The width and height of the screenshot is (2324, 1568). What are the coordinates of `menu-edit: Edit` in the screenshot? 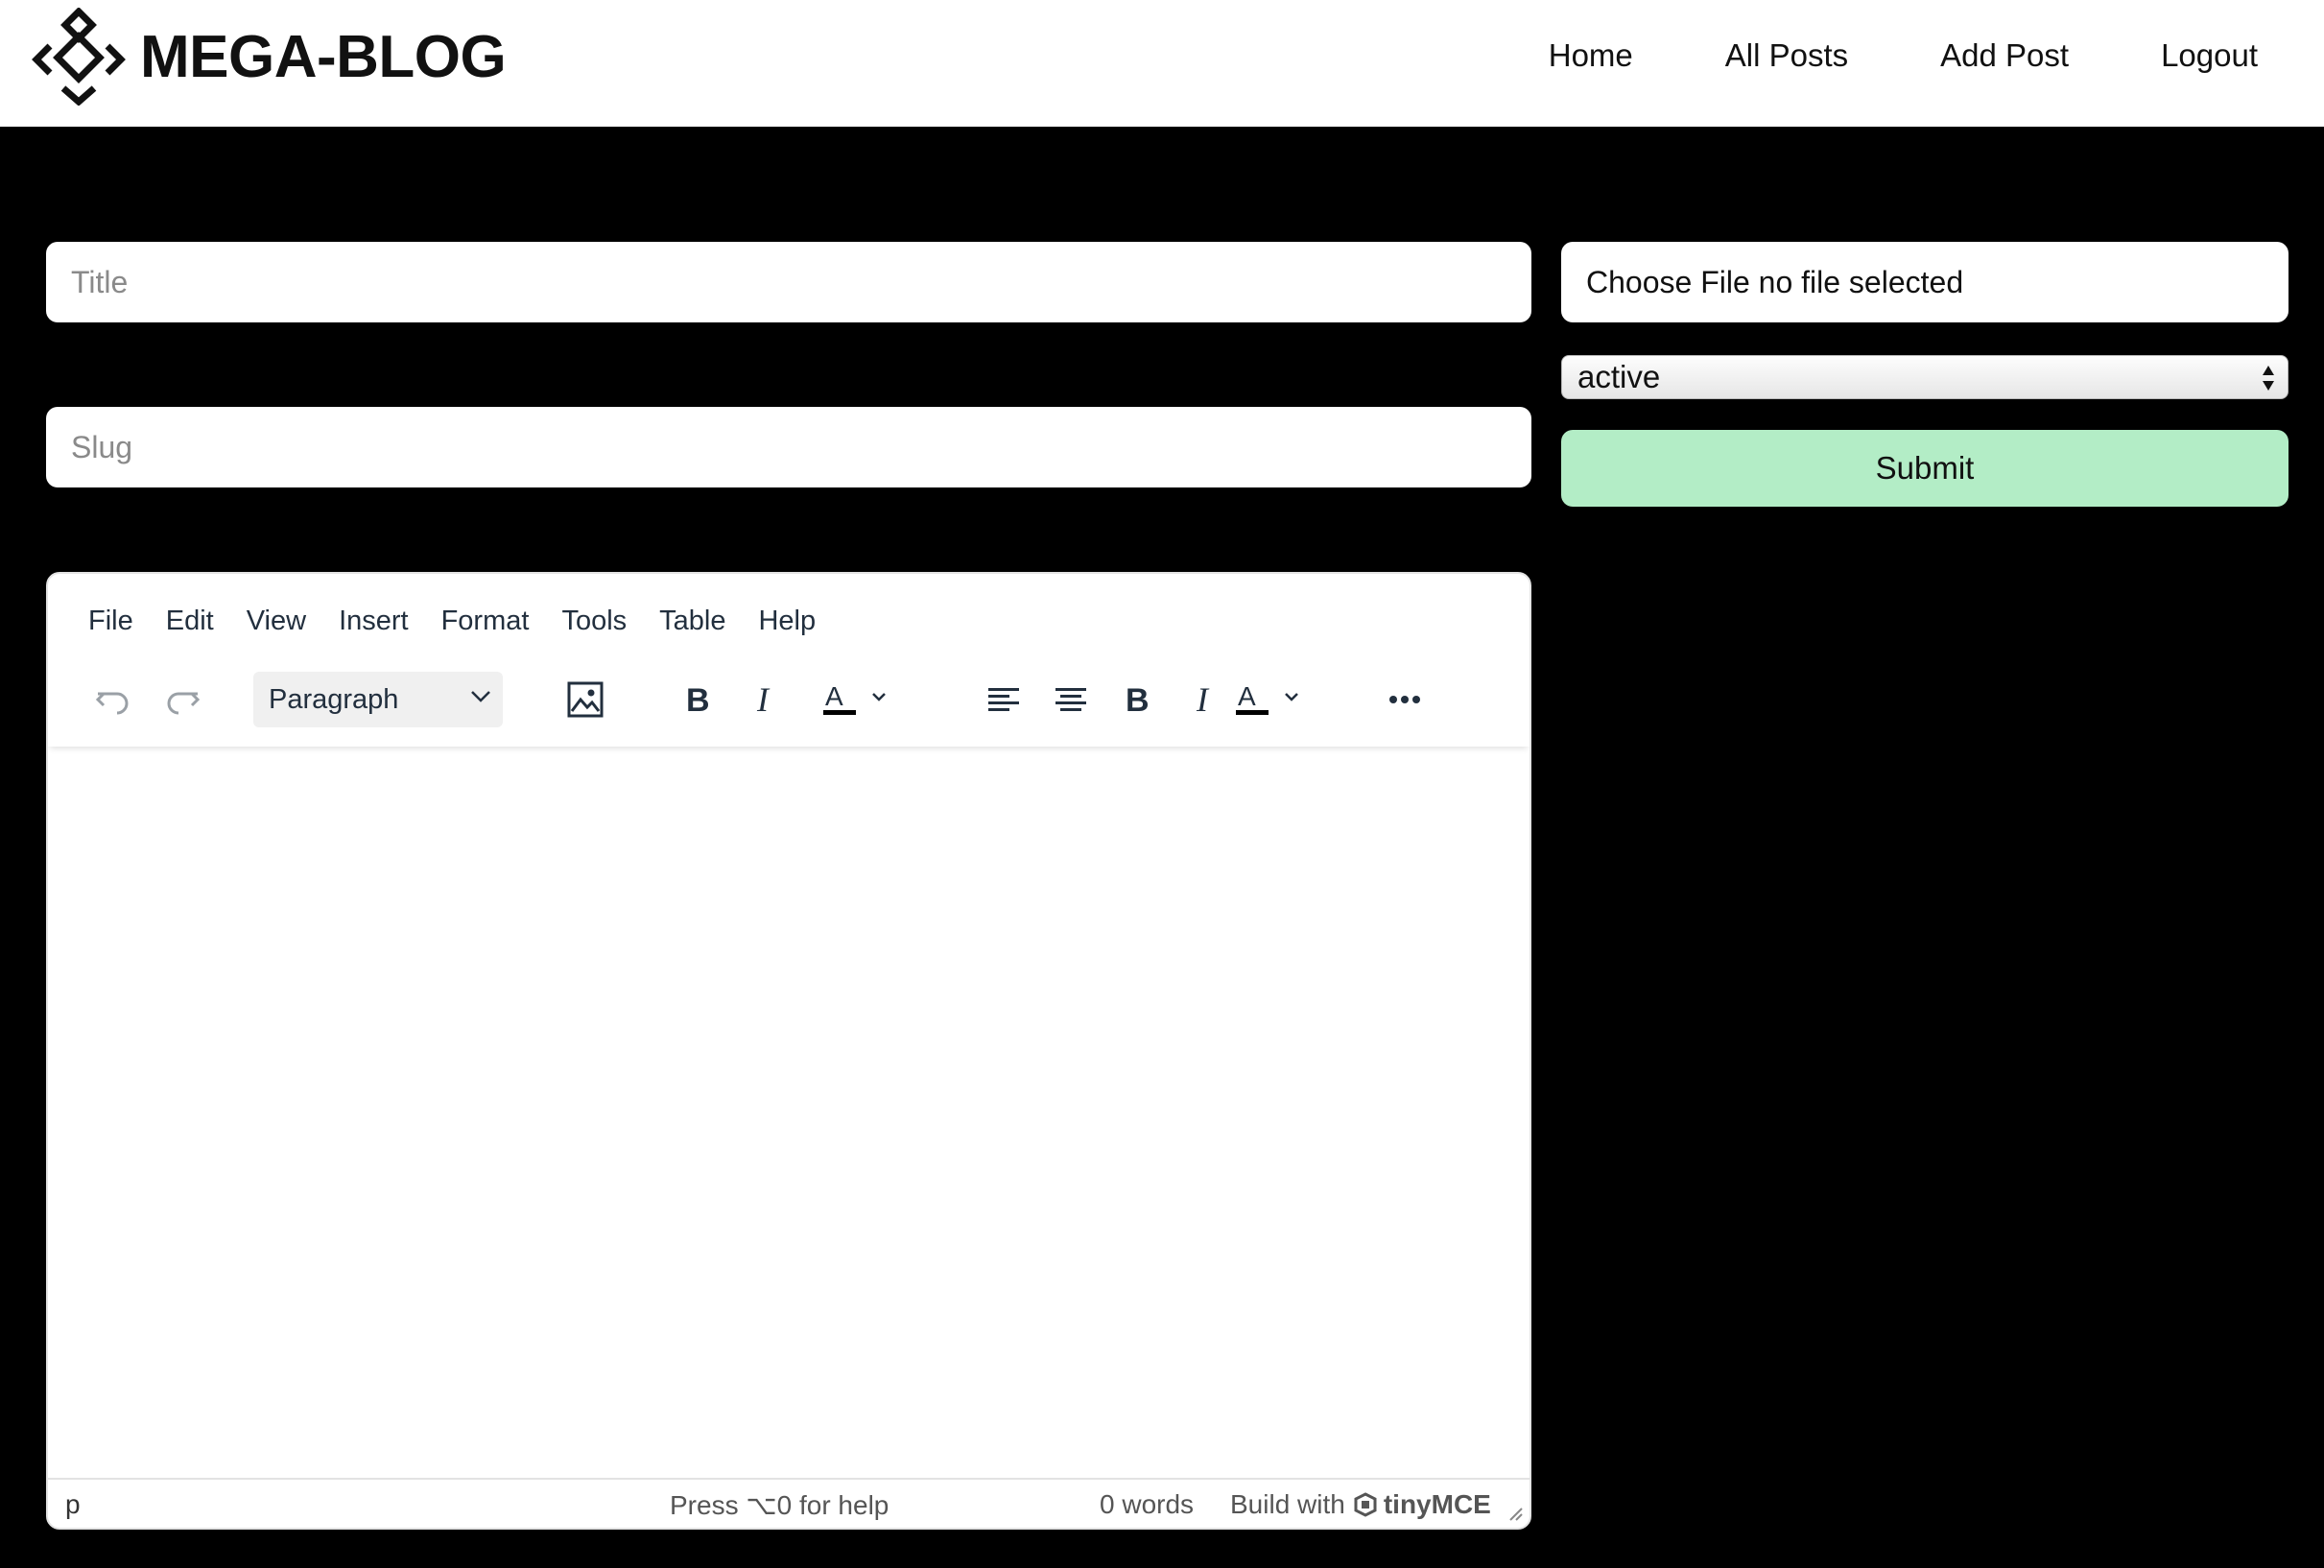 It's located at (190, 621).